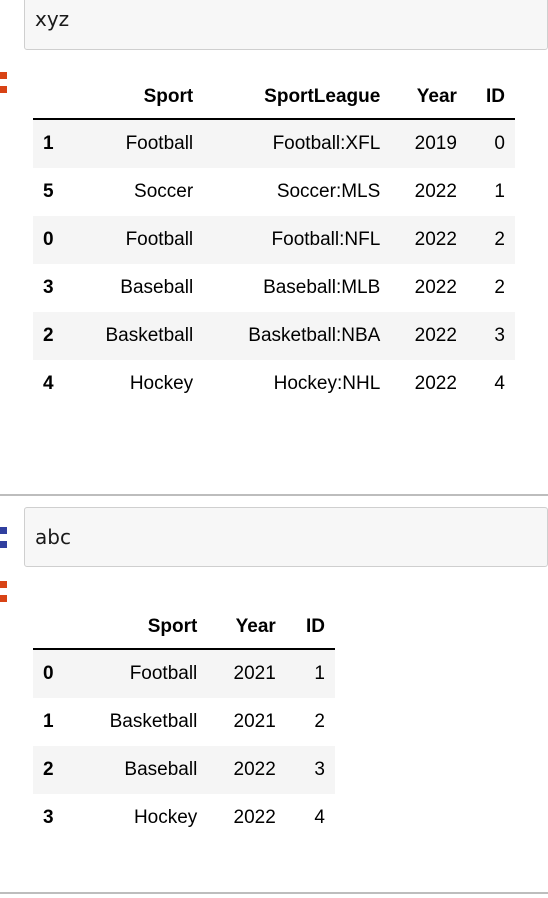 This screenshot has height=898, width=548. I want to click on row-index: 5, so click(48, 191).